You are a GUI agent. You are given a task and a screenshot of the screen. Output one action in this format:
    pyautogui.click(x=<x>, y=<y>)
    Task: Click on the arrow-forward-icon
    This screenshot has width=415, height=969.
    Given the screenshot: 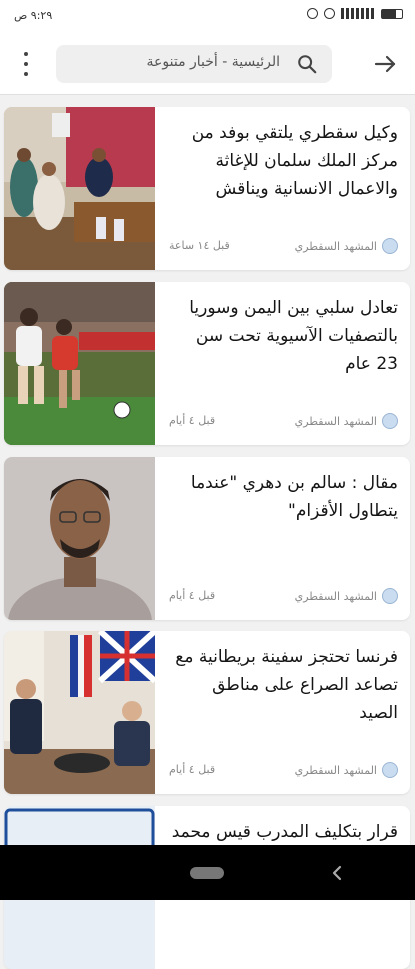 What is the action you would take?
    pyautogui.click(x=385, y=64)
    